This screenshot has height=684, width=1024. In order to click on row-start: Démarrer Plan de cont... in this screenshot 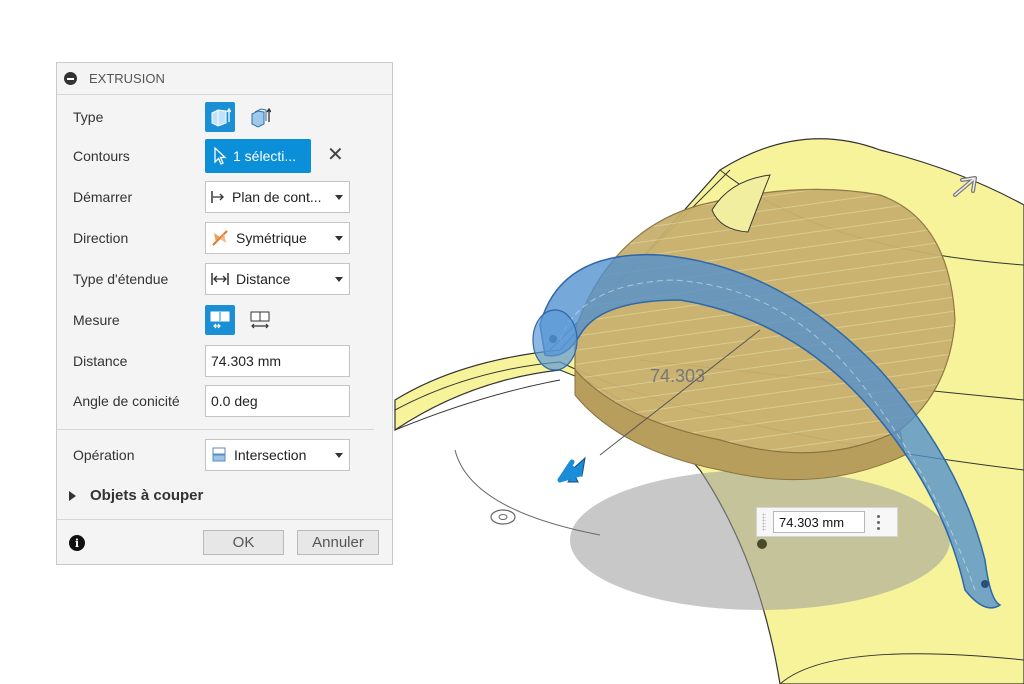, I will do `click(224, 197)`.